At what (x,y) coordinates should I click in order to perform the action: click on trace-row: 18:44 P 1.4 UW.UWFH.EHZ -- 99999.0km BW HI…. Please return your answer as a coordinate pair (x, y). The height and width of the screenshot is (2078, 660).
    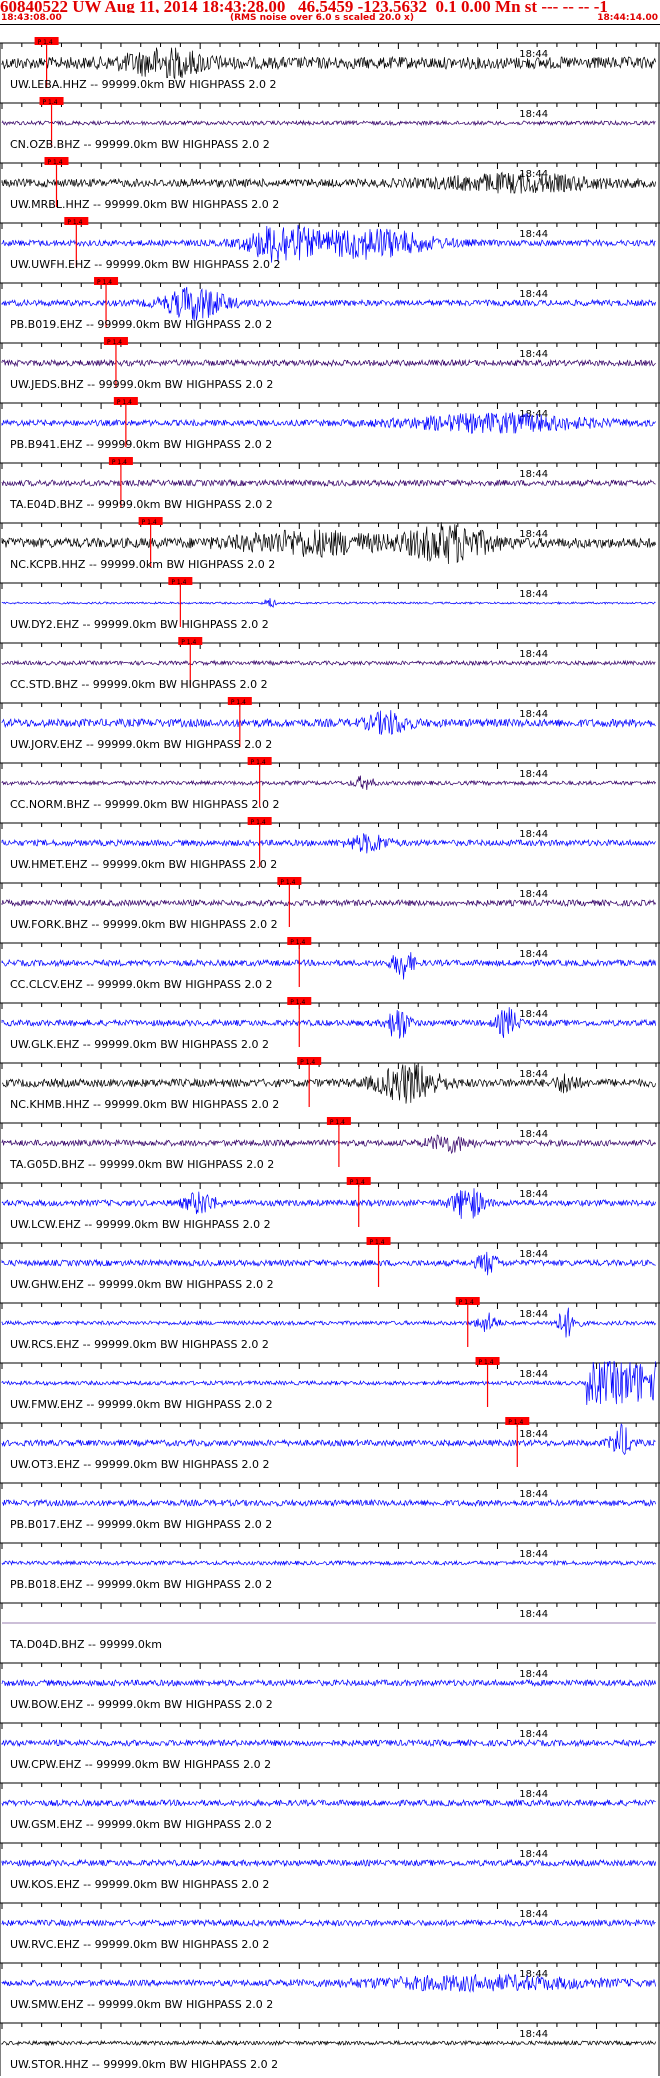
    Looking at the image, I should click on (330, 250).